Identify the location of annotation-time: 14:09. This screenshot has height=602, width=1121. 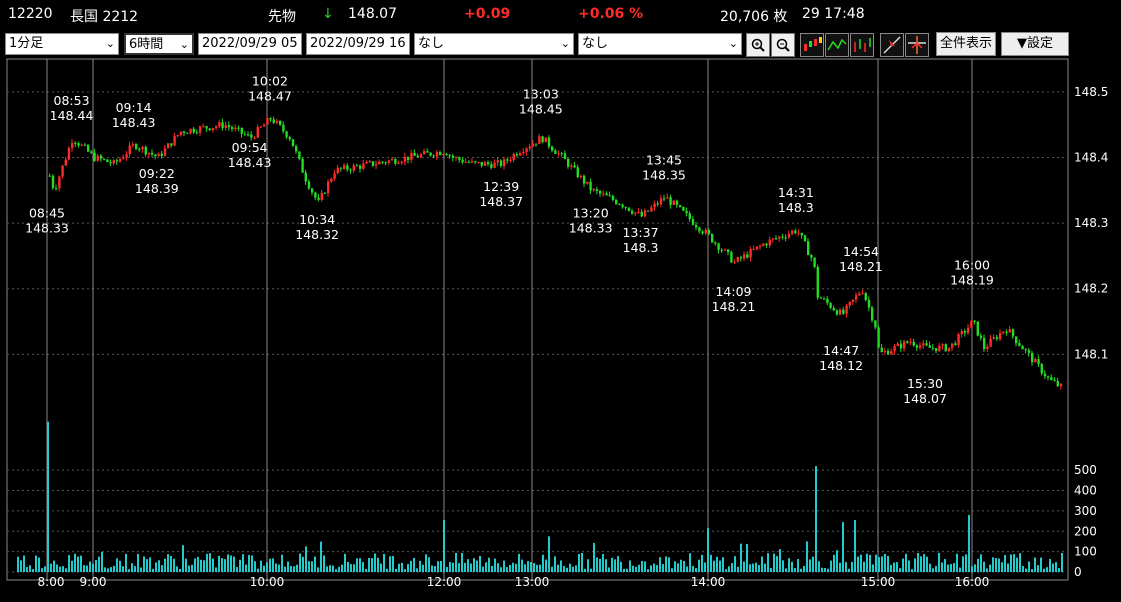
(733, 291).